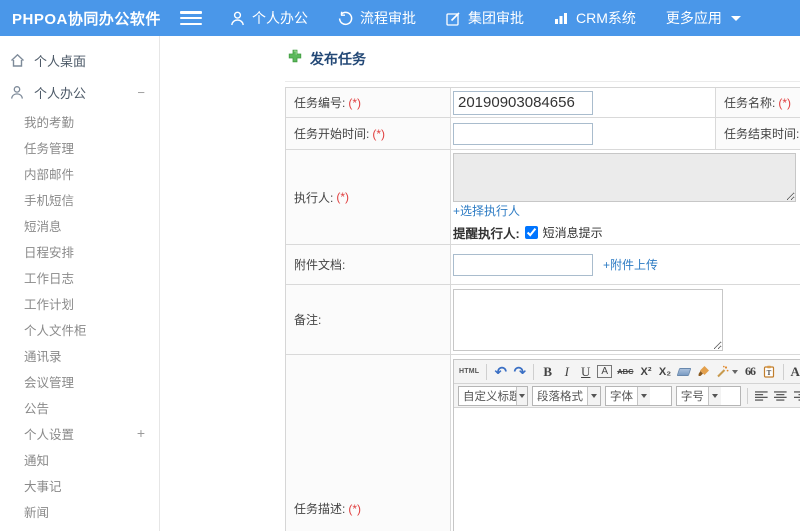 This screenshot has width=800, height=531. Describe the element at coordinates (368, 133) in the screenshot. I see `start-time-label: 任务开始时间: (*)` at that location.